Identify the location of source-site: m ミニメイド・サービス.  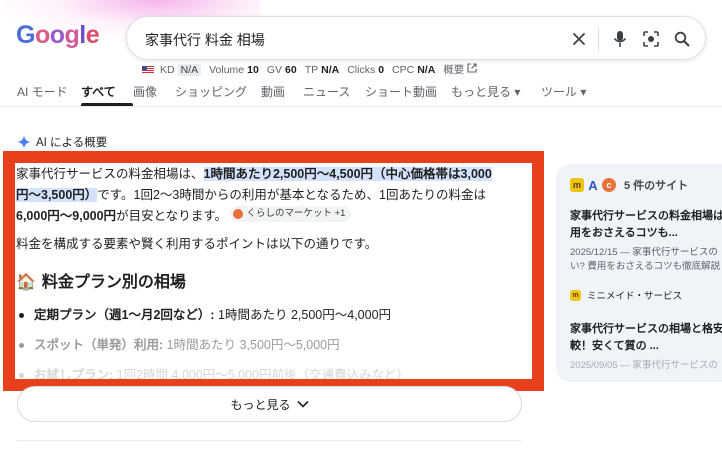
(626, 295).